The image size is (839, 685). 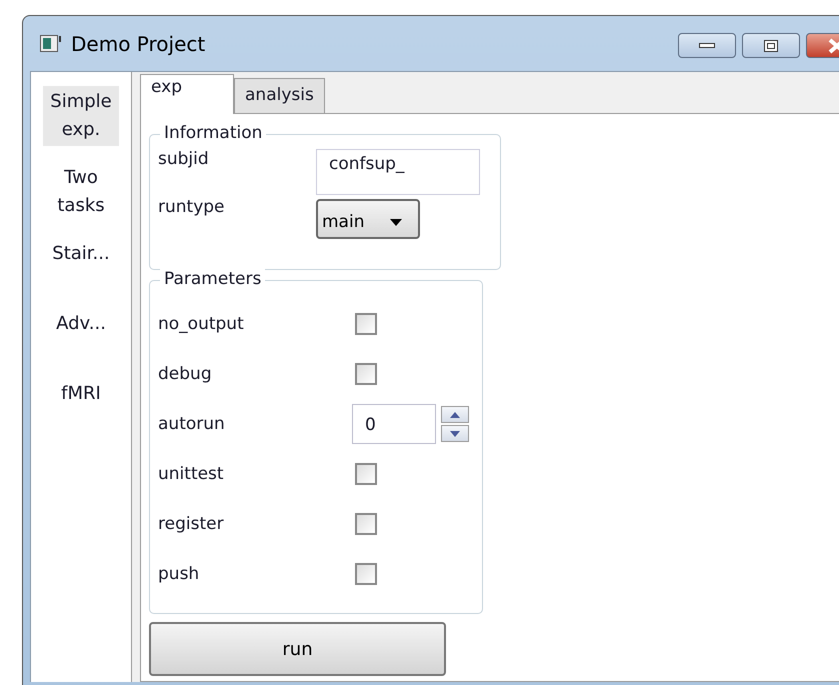 I want to click on field-label: no_output, so click(x=201, y=324).